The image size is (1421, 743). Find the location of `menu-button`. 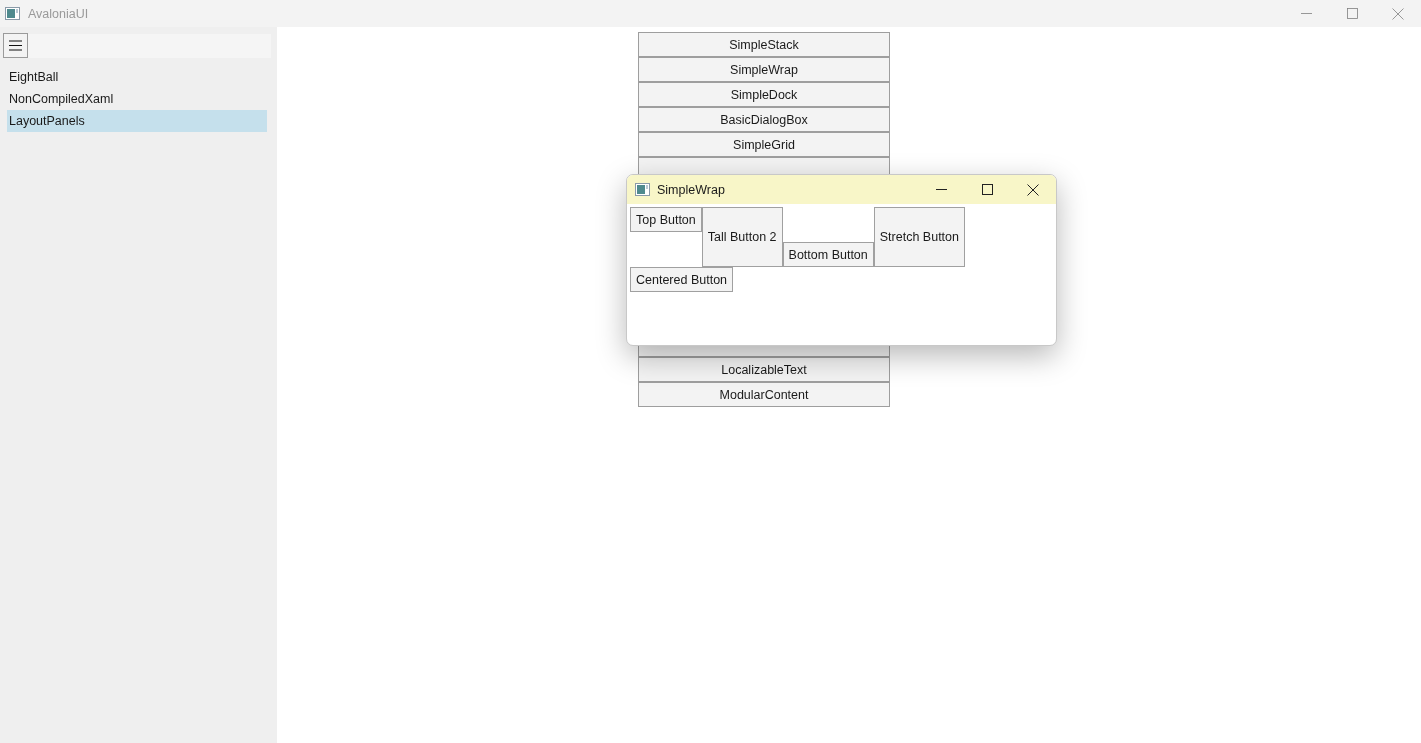

menu-button is located at coordinates (15, 45).